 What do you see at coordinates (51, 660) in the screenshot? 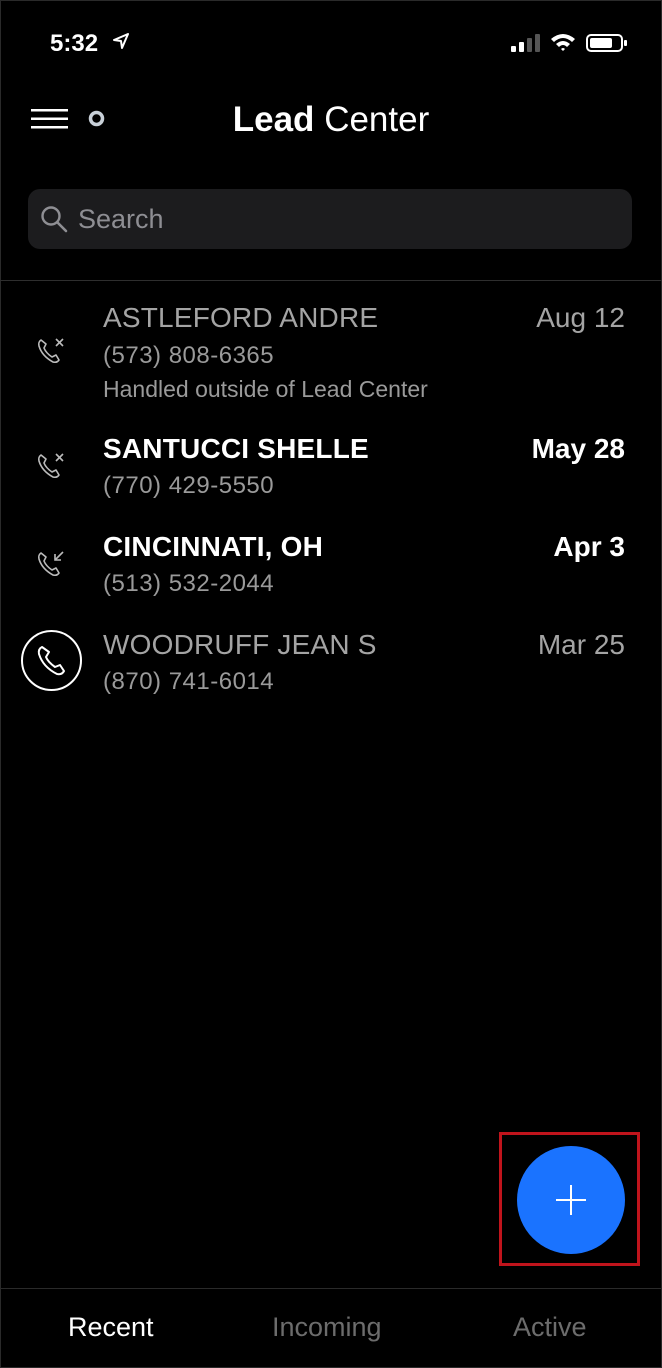
I see `phone-circle-icon` at bounding box center [51, 660].